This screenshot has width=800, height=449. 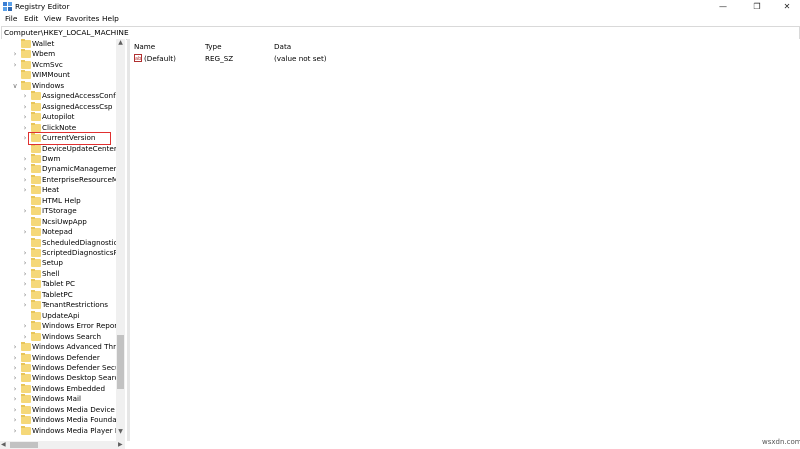 What do you see at coordinates (59, 179) in the screenshot?
I see `tree-item: › EnterpriseResourceM` at bounding box center [59, 179].